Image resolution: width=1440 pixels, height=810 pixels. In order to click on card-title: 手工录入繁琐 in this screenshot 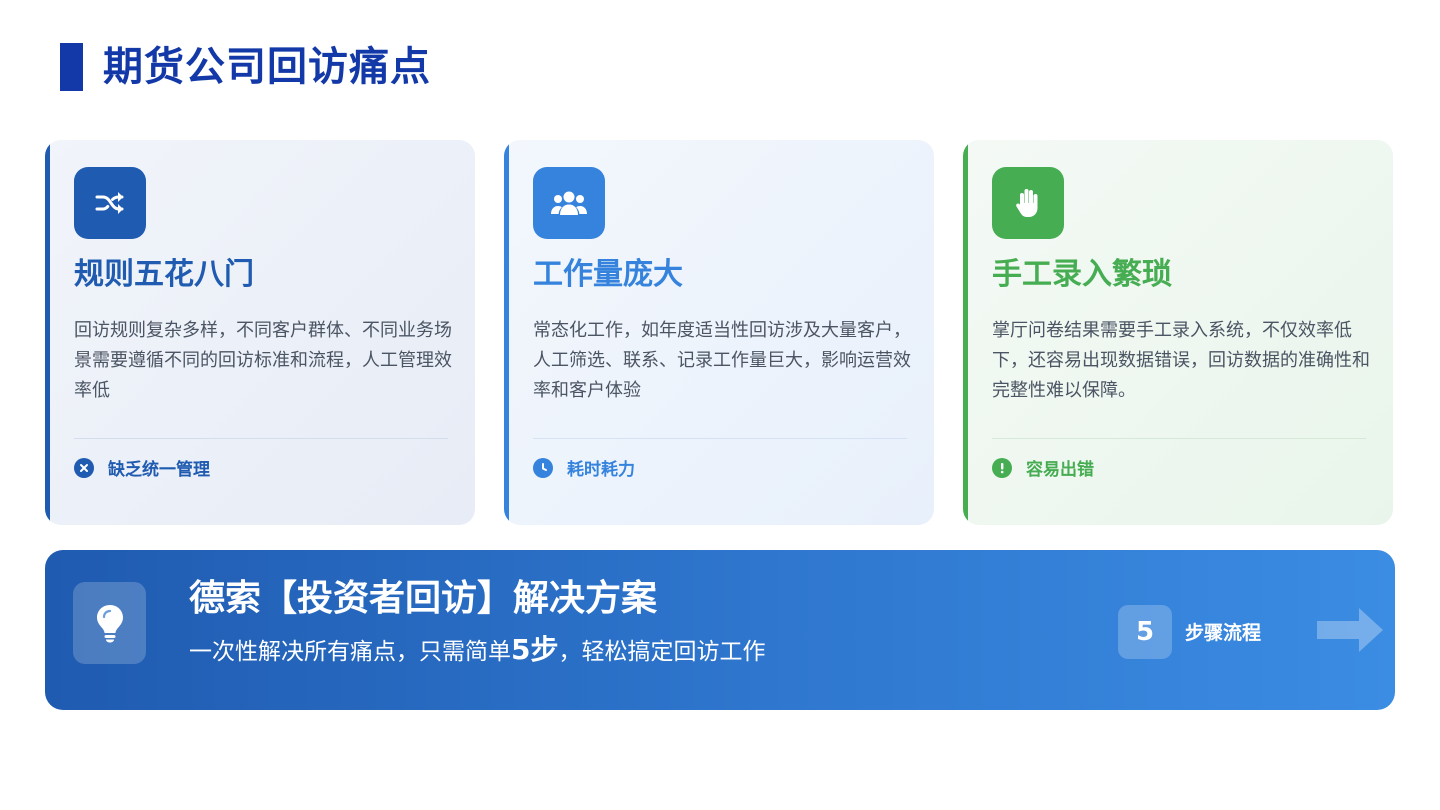, I will do `click(1082, 274)`.